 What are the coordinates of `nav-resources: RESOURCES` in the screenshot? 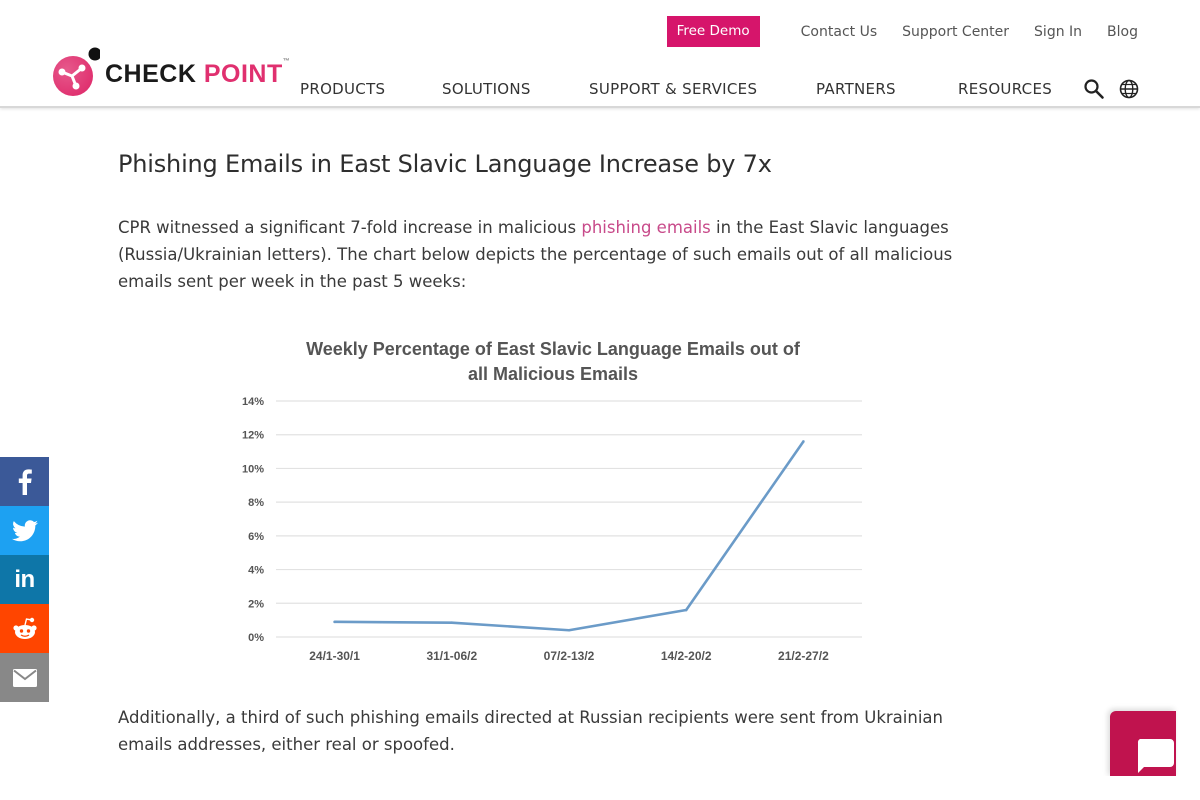 It's located at (1005, 89).